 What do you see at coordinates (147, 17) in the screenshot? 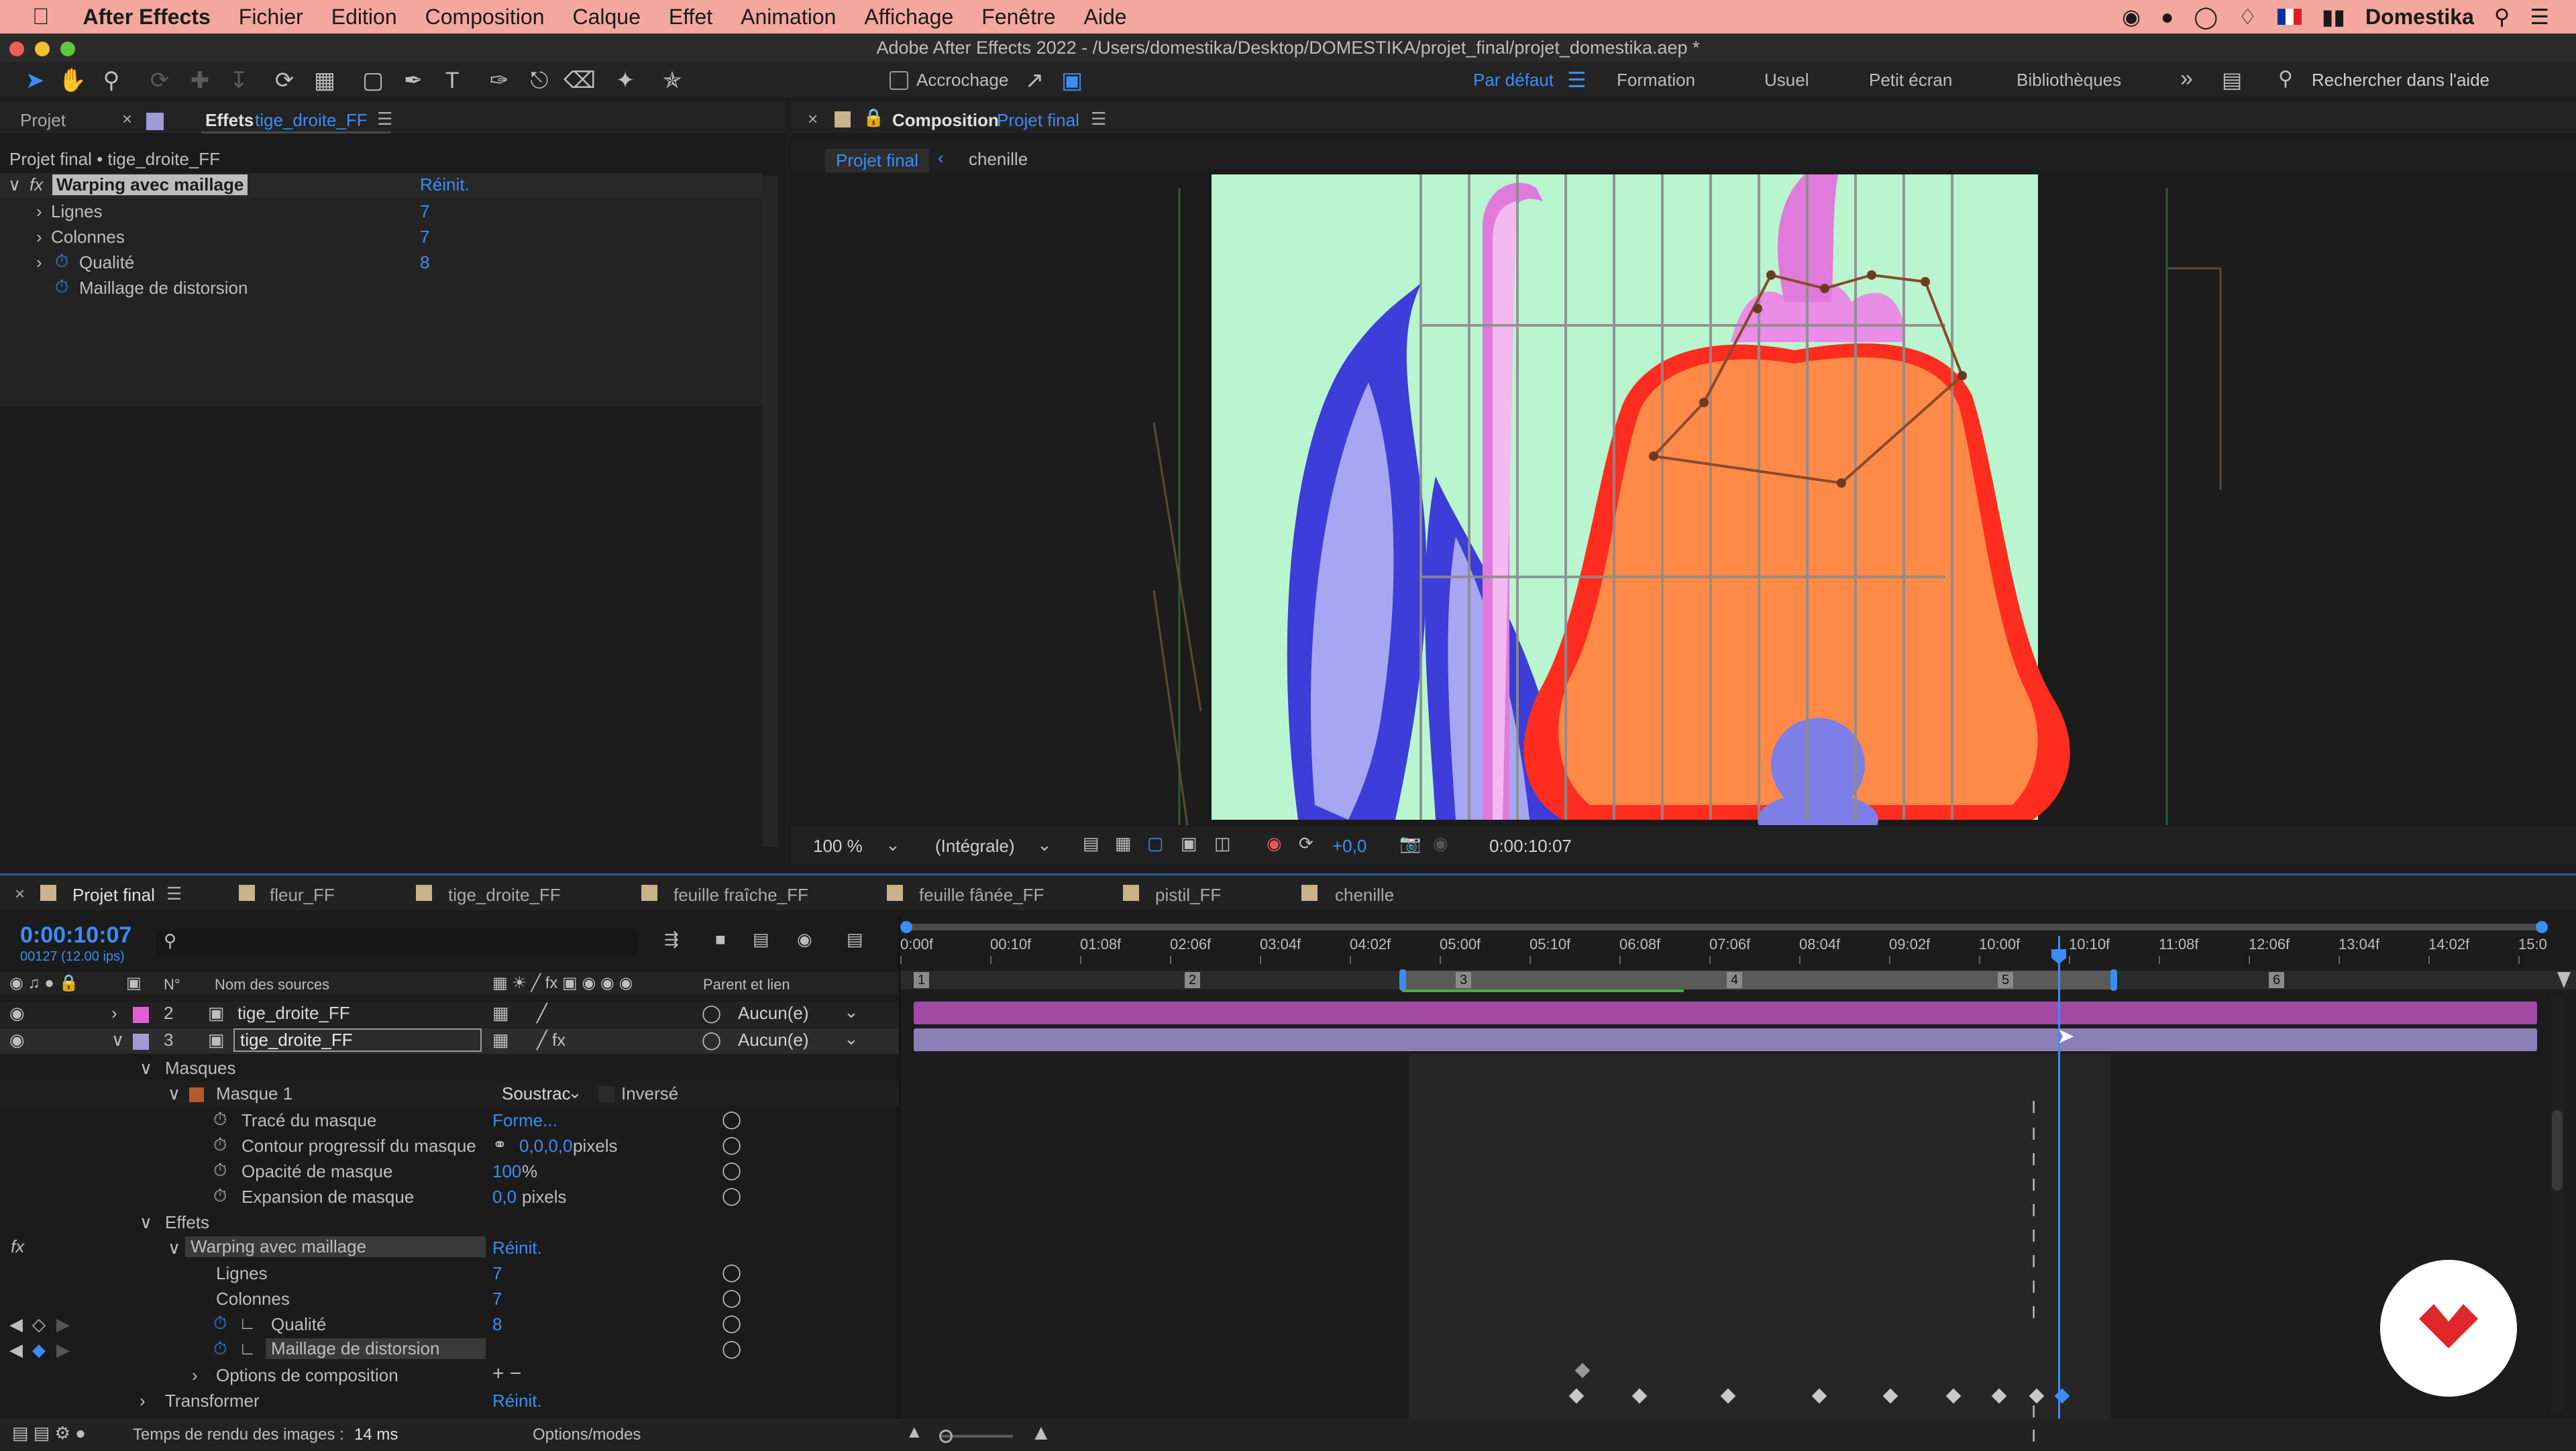
I see `app-menu: After Effects` at bounding box center [147, 17].